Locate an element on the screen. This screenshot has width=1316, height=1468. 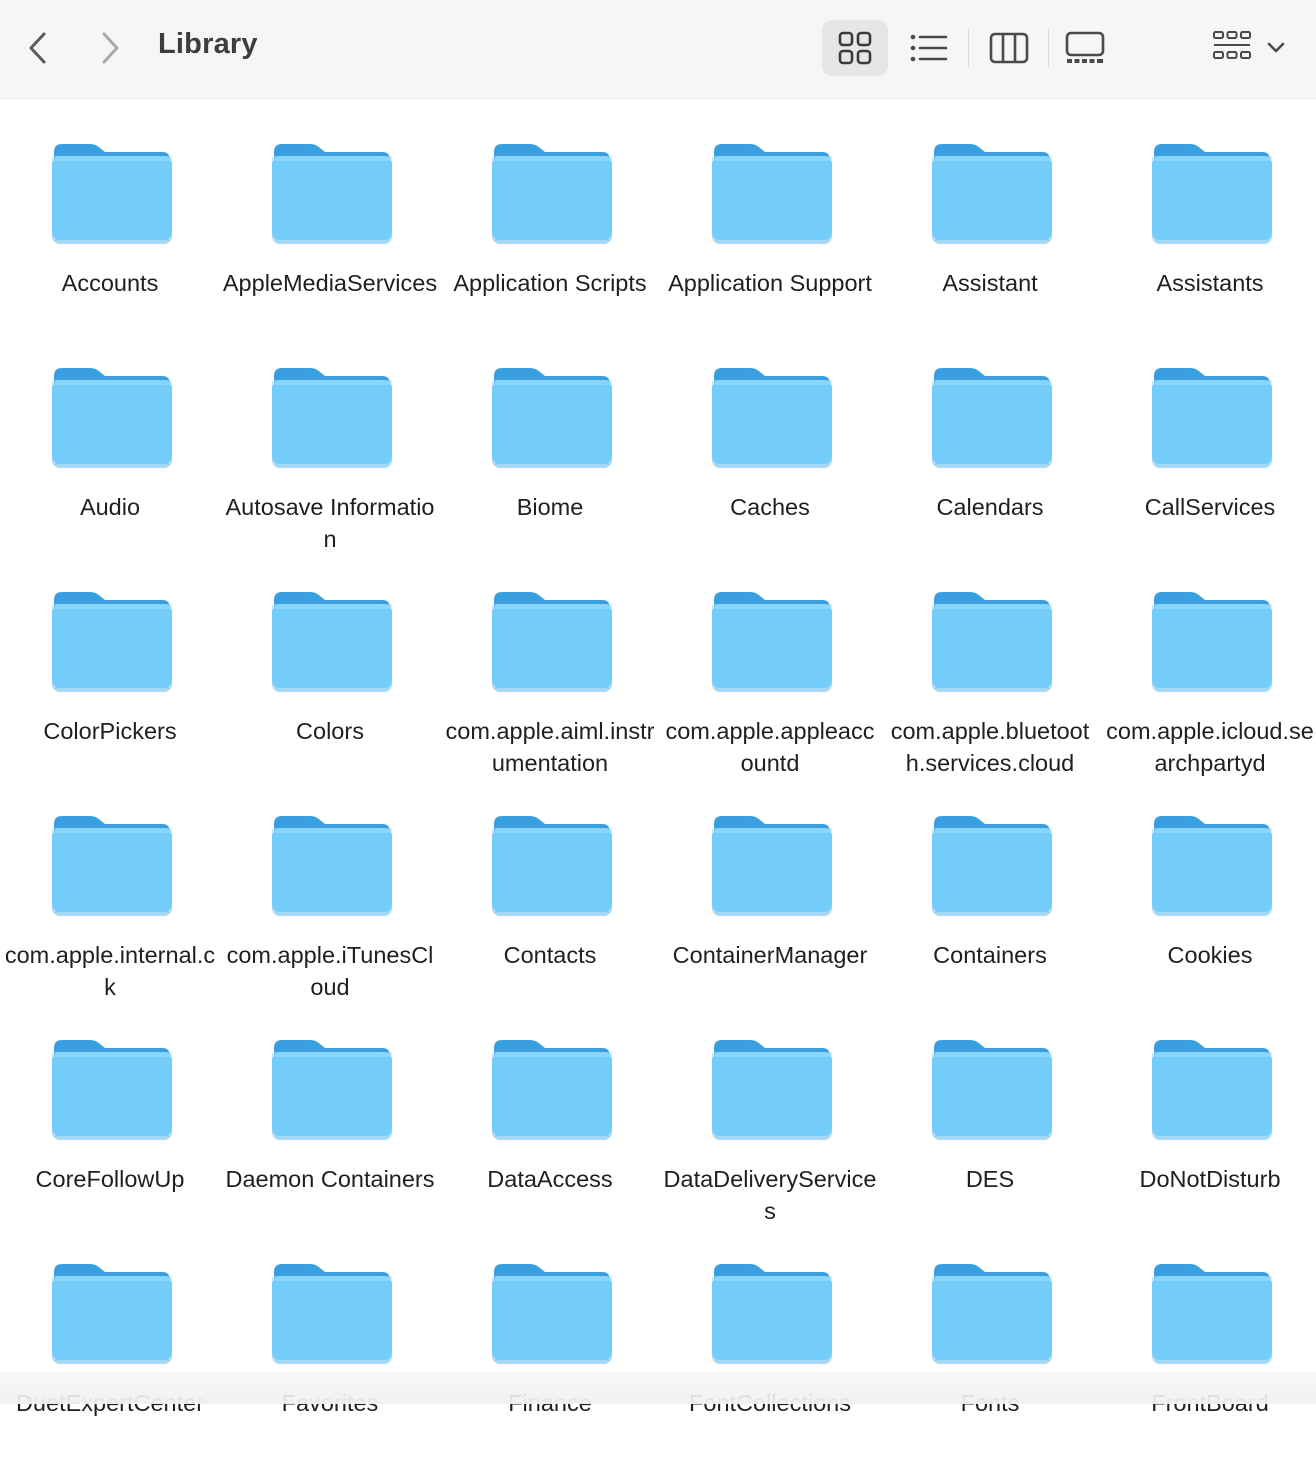
folder-item: Caches is located at coordinates (770, 460).